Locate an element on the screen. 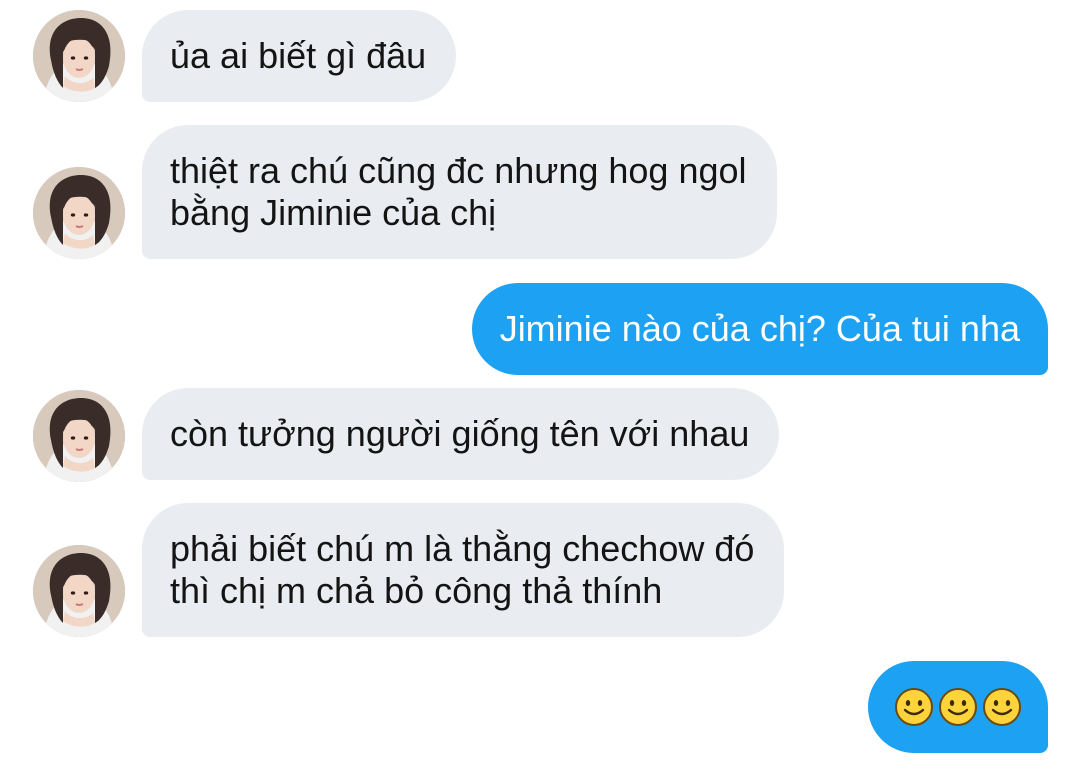 The image size is (1080, 776). message-text-line: thiệt ra chú cũng đc nhưng hog ngol is located at coordinates (458, 170).